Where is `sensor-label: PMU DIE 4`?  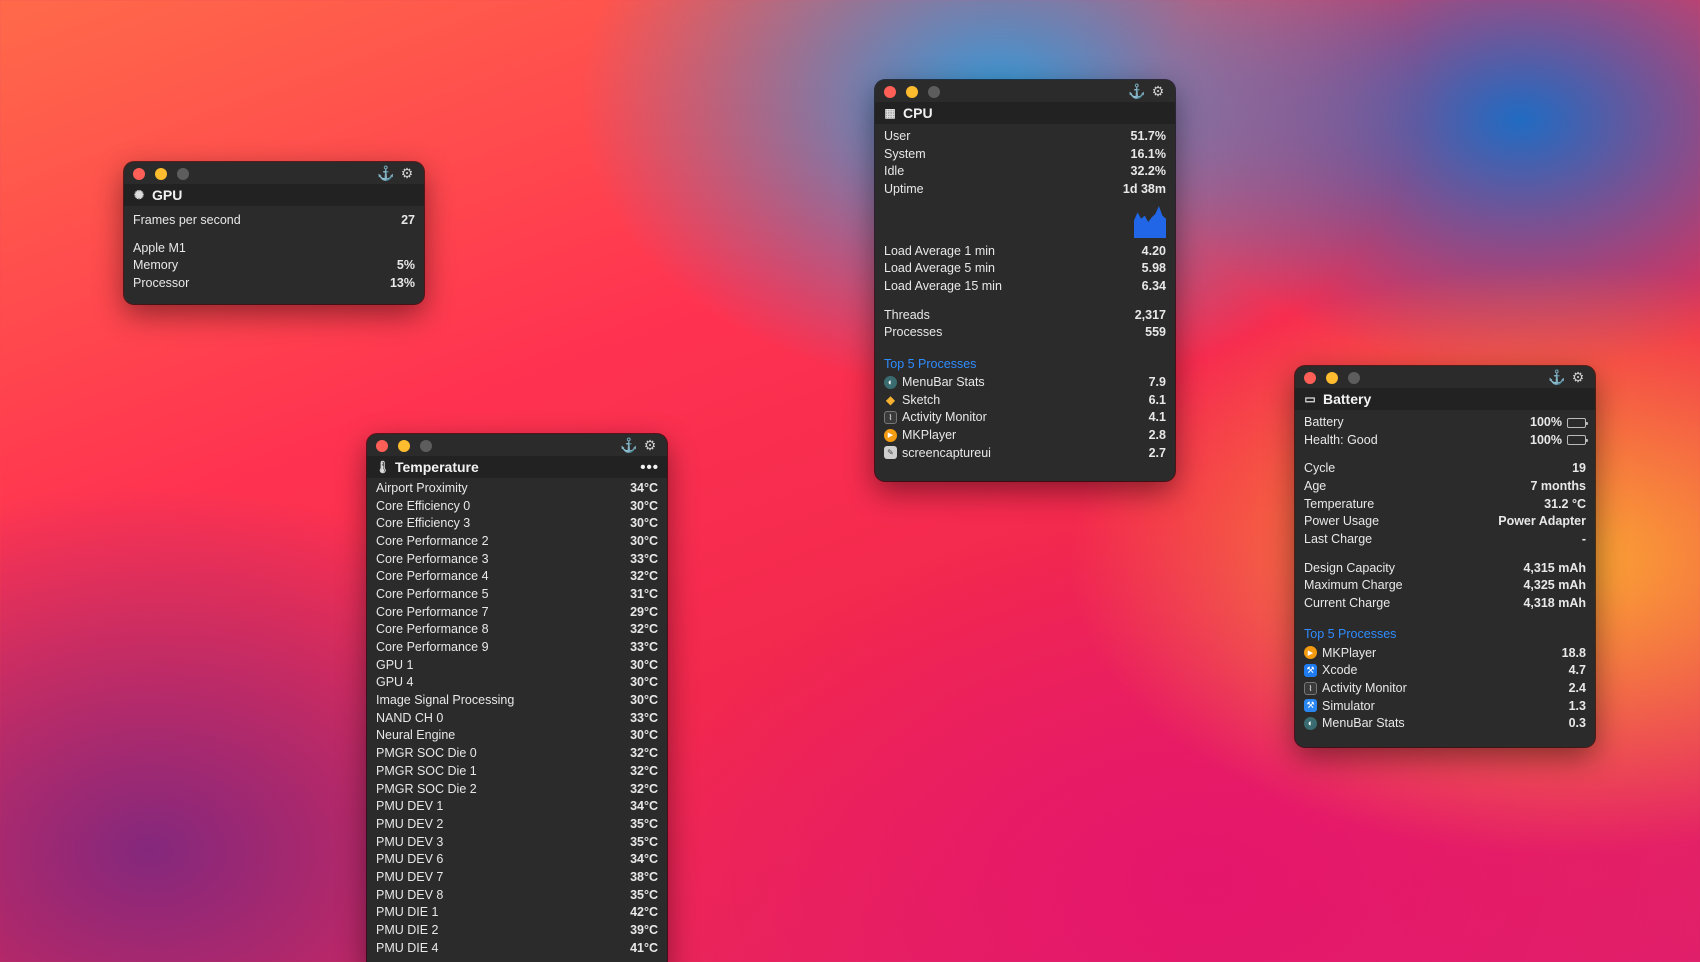
sensor-label: PMU DIE 4 is located at coordinates (407, 947).